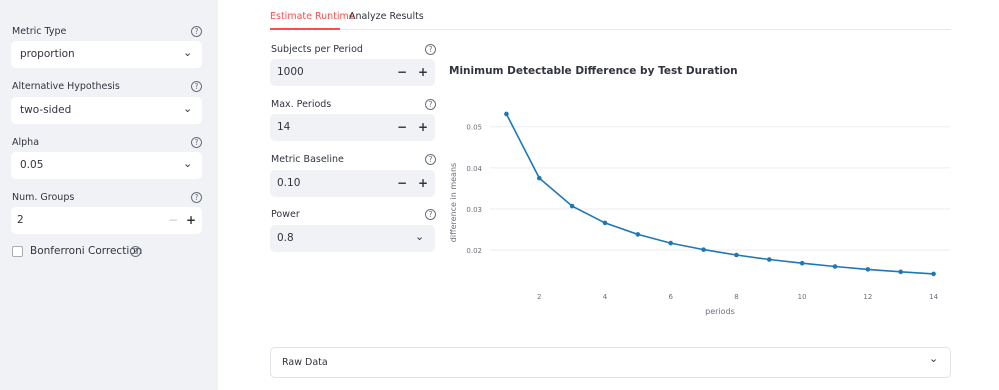 The width and height of the screenshot is (999, 390). What do you see at coordinates (301, 104) in the screenshot?
I see `max-periods-label: Max. Periods` at bounding box center [301, 104].